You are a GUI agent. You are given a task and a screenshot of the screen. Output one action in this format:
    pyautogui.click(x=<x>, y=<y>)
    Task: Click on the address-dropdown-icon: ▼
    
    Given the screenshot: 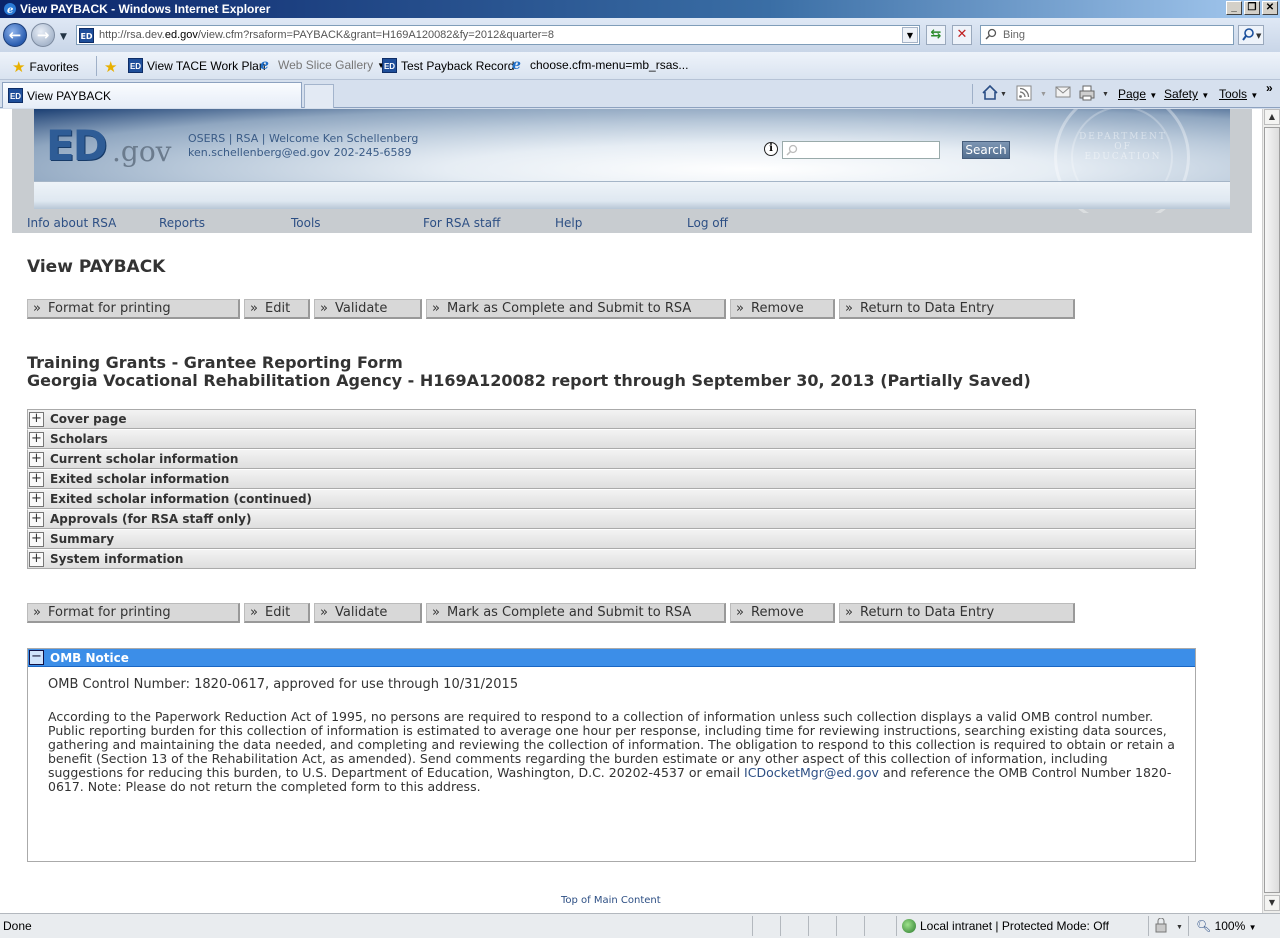 What is the action you would take?
    pyautogui.click(x=910, y=35)
    